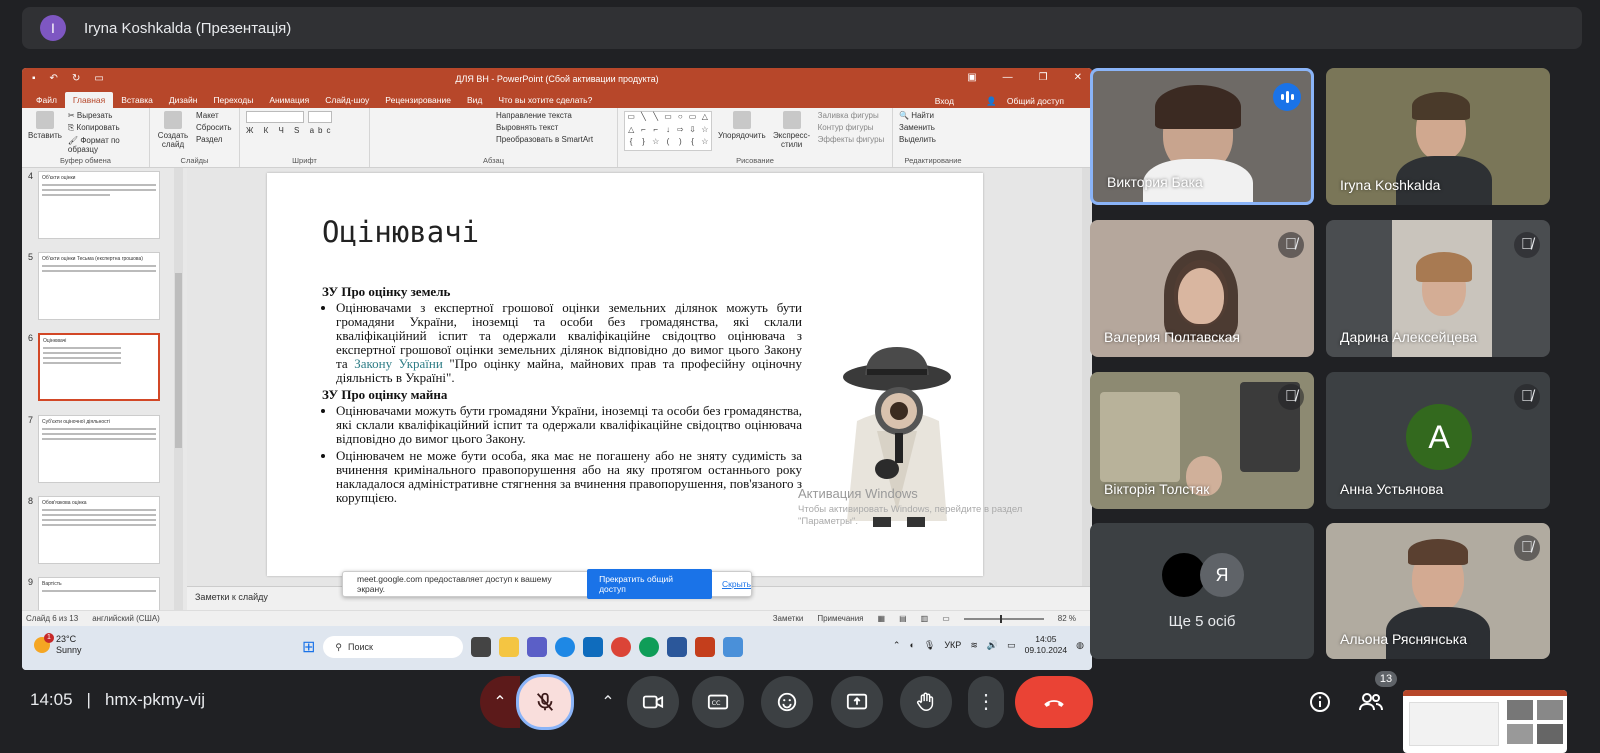 Image resolution: width=1600 pixels, height=753 pixels. Describe the element at coordinates (474, 100) in the screenshot. I see `tab-view: Вид` at that location.